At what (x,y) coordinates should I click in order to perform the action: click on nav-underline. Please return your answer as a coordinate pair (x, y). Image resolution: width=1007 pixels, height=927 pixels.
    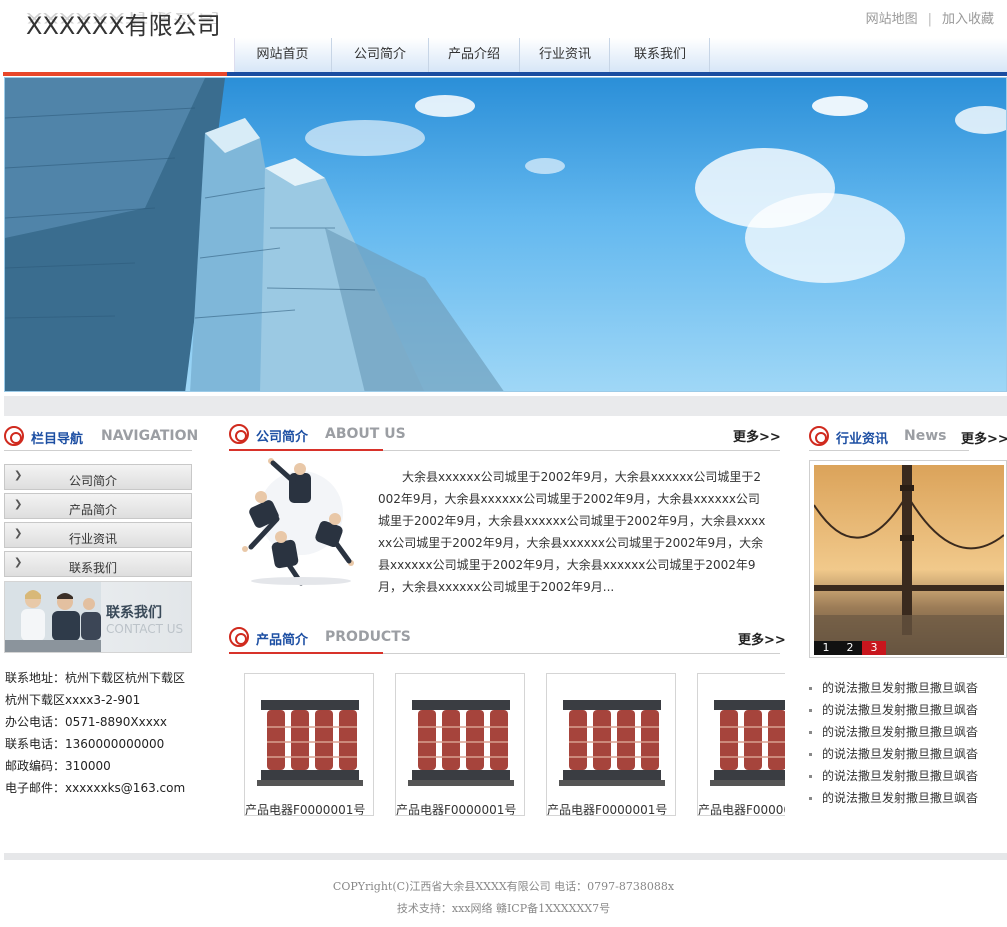
    Looking at the image, I should click on (617, 74).